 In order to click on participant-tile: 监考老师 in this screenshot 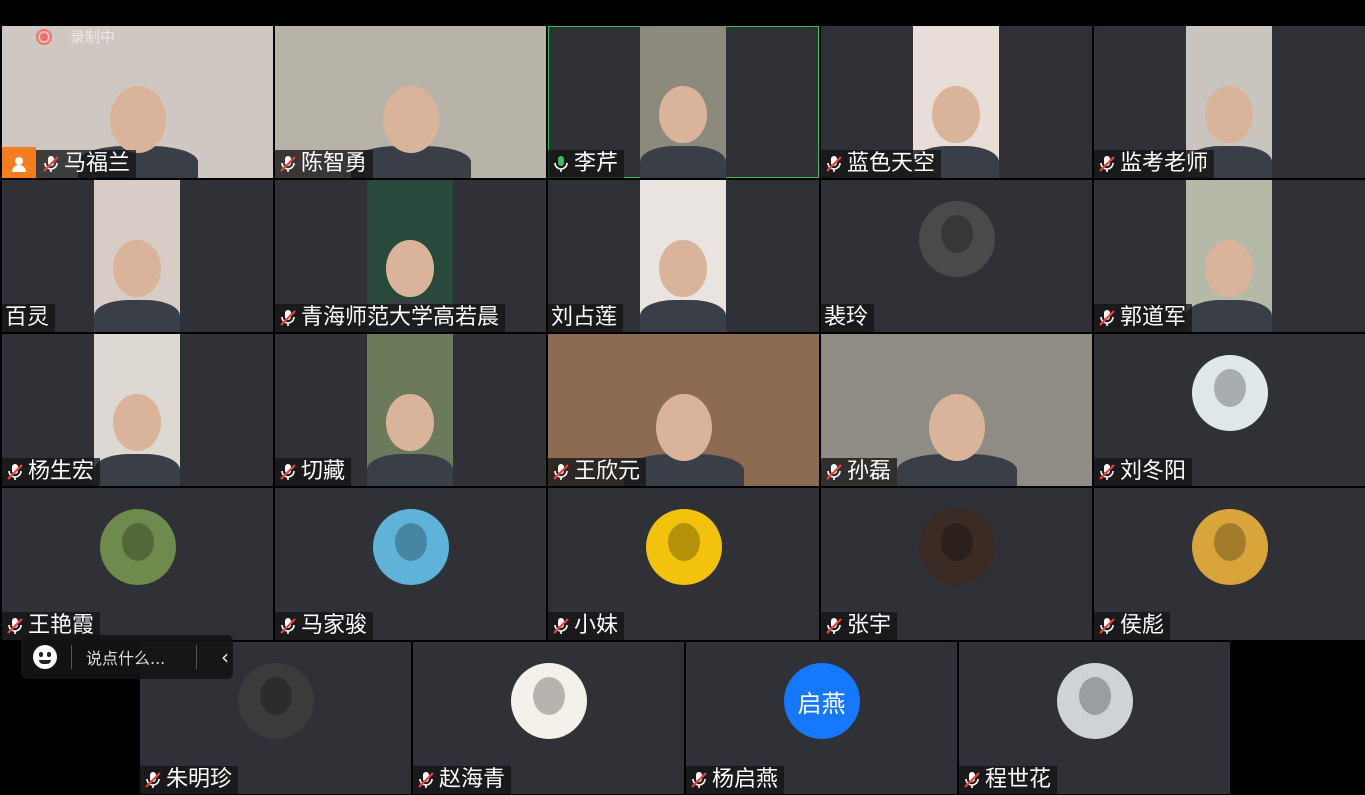, I will do `click(1229, 102)`.